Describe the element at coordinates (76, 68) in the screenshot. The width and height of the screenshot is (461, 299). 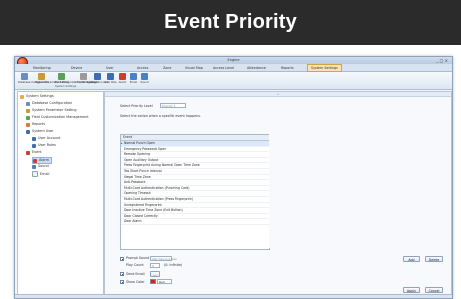
I see `tab-device: Device` at that location.